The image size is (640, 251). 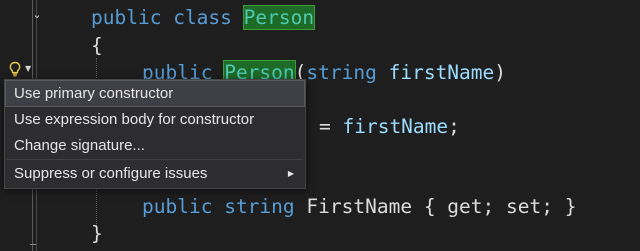 I want to click on code-line-class-declaration: public class Person, so click(x=203, y=18).